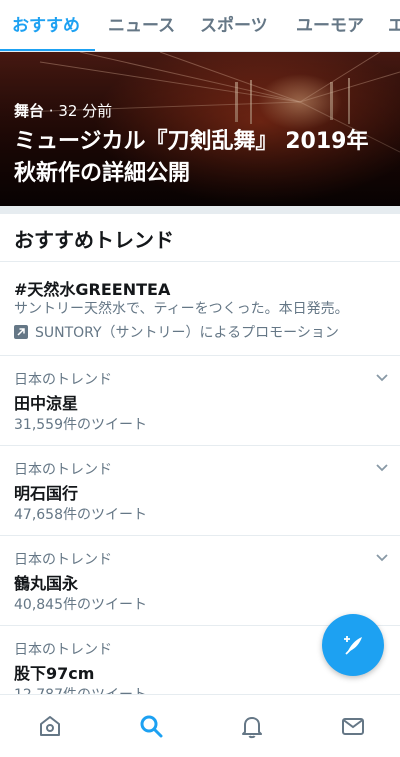  I want to click on trend-item: 日本のトレンド 明石国行 47,658件のツイート, so click(200, 490).